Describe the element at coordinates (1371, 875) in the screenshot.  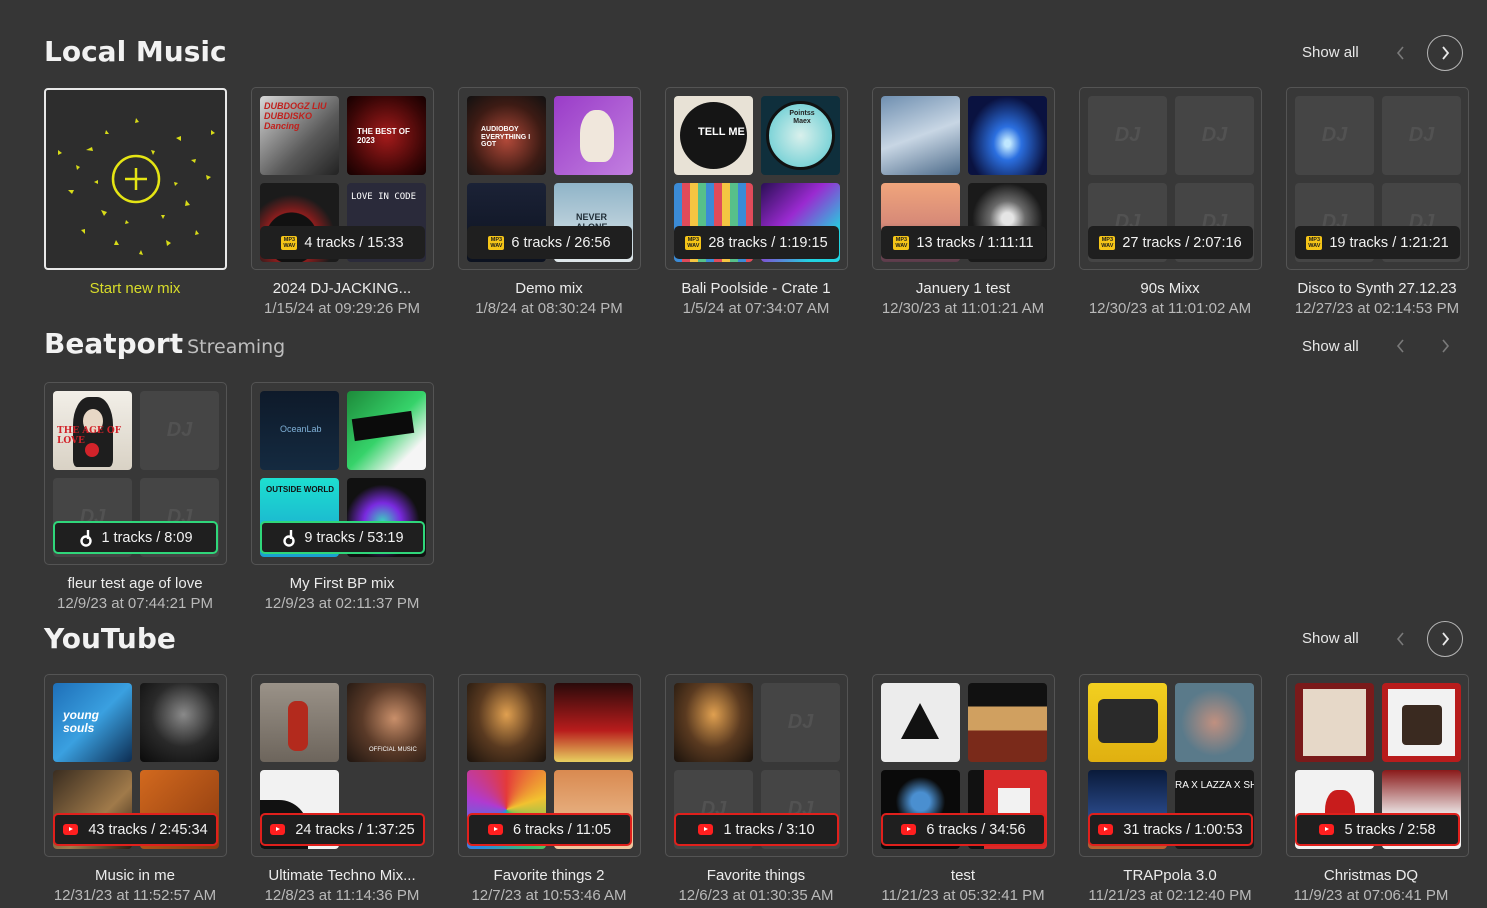
I see `mix-title: Christmas DQ` at that location.